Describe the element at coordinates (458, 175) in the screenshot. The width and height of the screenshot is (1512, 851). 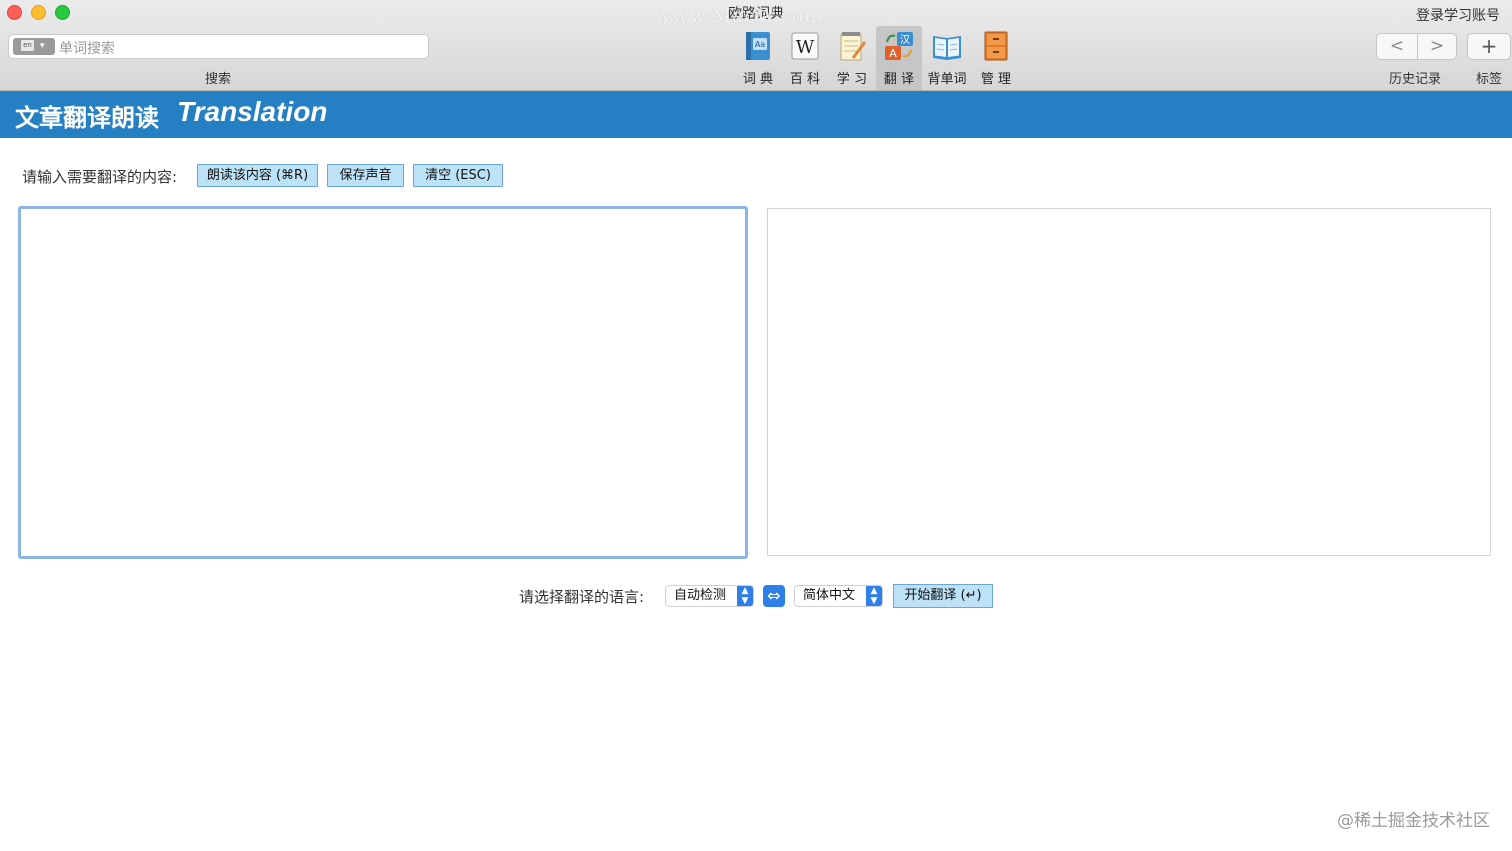
I see `clear-button: 清空 (ESC)` at that location.